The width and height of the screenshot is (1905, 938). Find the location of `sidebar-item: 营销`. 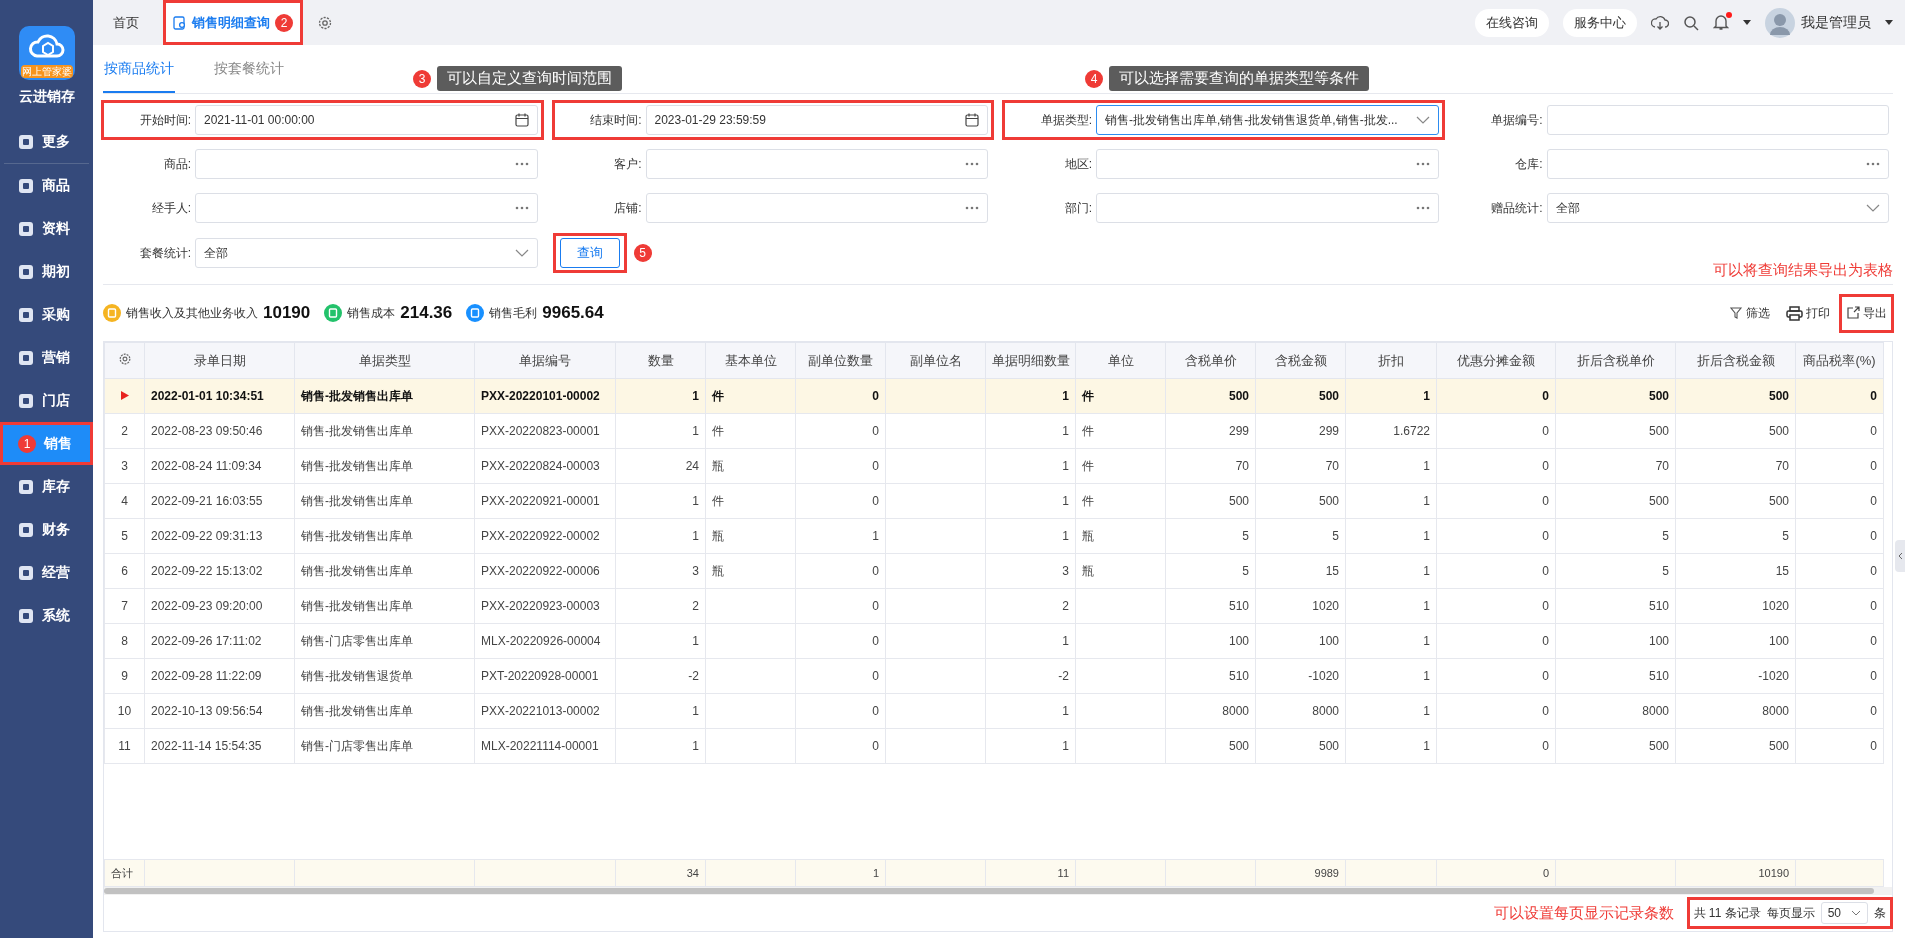

sidebar-item: 营销 is located at coordinates (46, 357).